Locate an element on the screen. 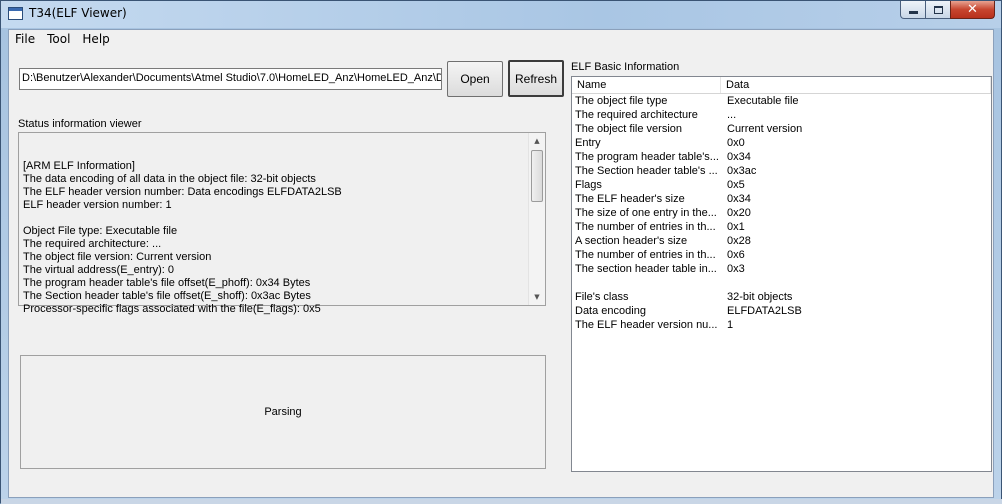  row-data: 0x28 is located at coordinates (739, 241).